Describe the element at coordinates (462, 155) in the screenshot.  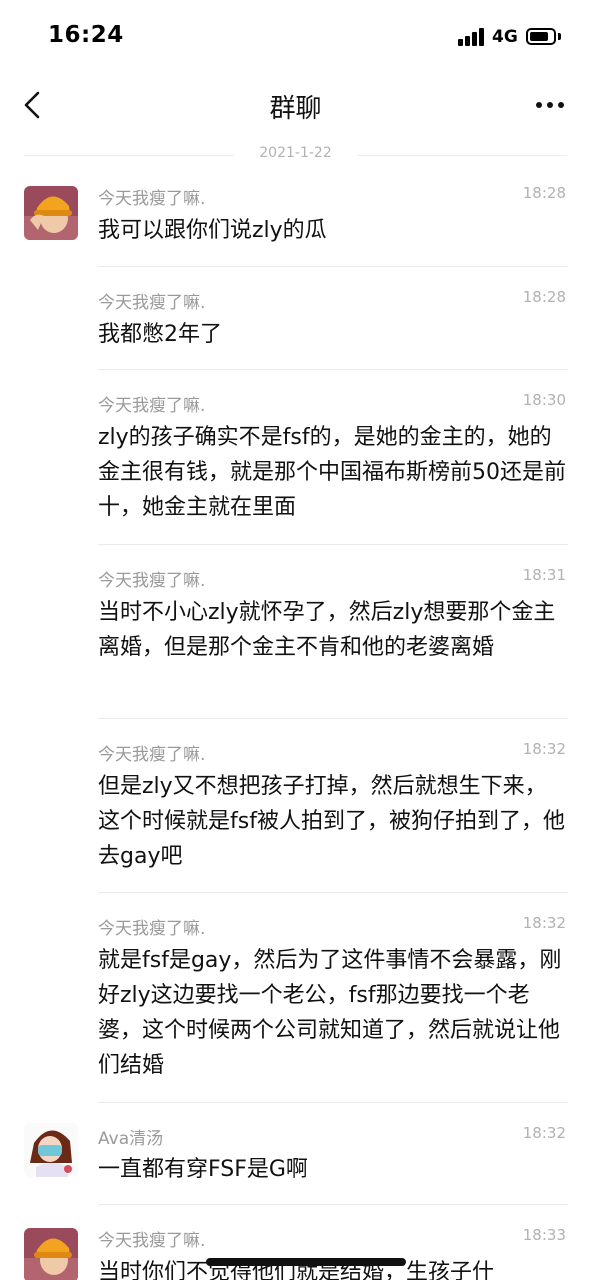
I see `date-line-right` at that location.